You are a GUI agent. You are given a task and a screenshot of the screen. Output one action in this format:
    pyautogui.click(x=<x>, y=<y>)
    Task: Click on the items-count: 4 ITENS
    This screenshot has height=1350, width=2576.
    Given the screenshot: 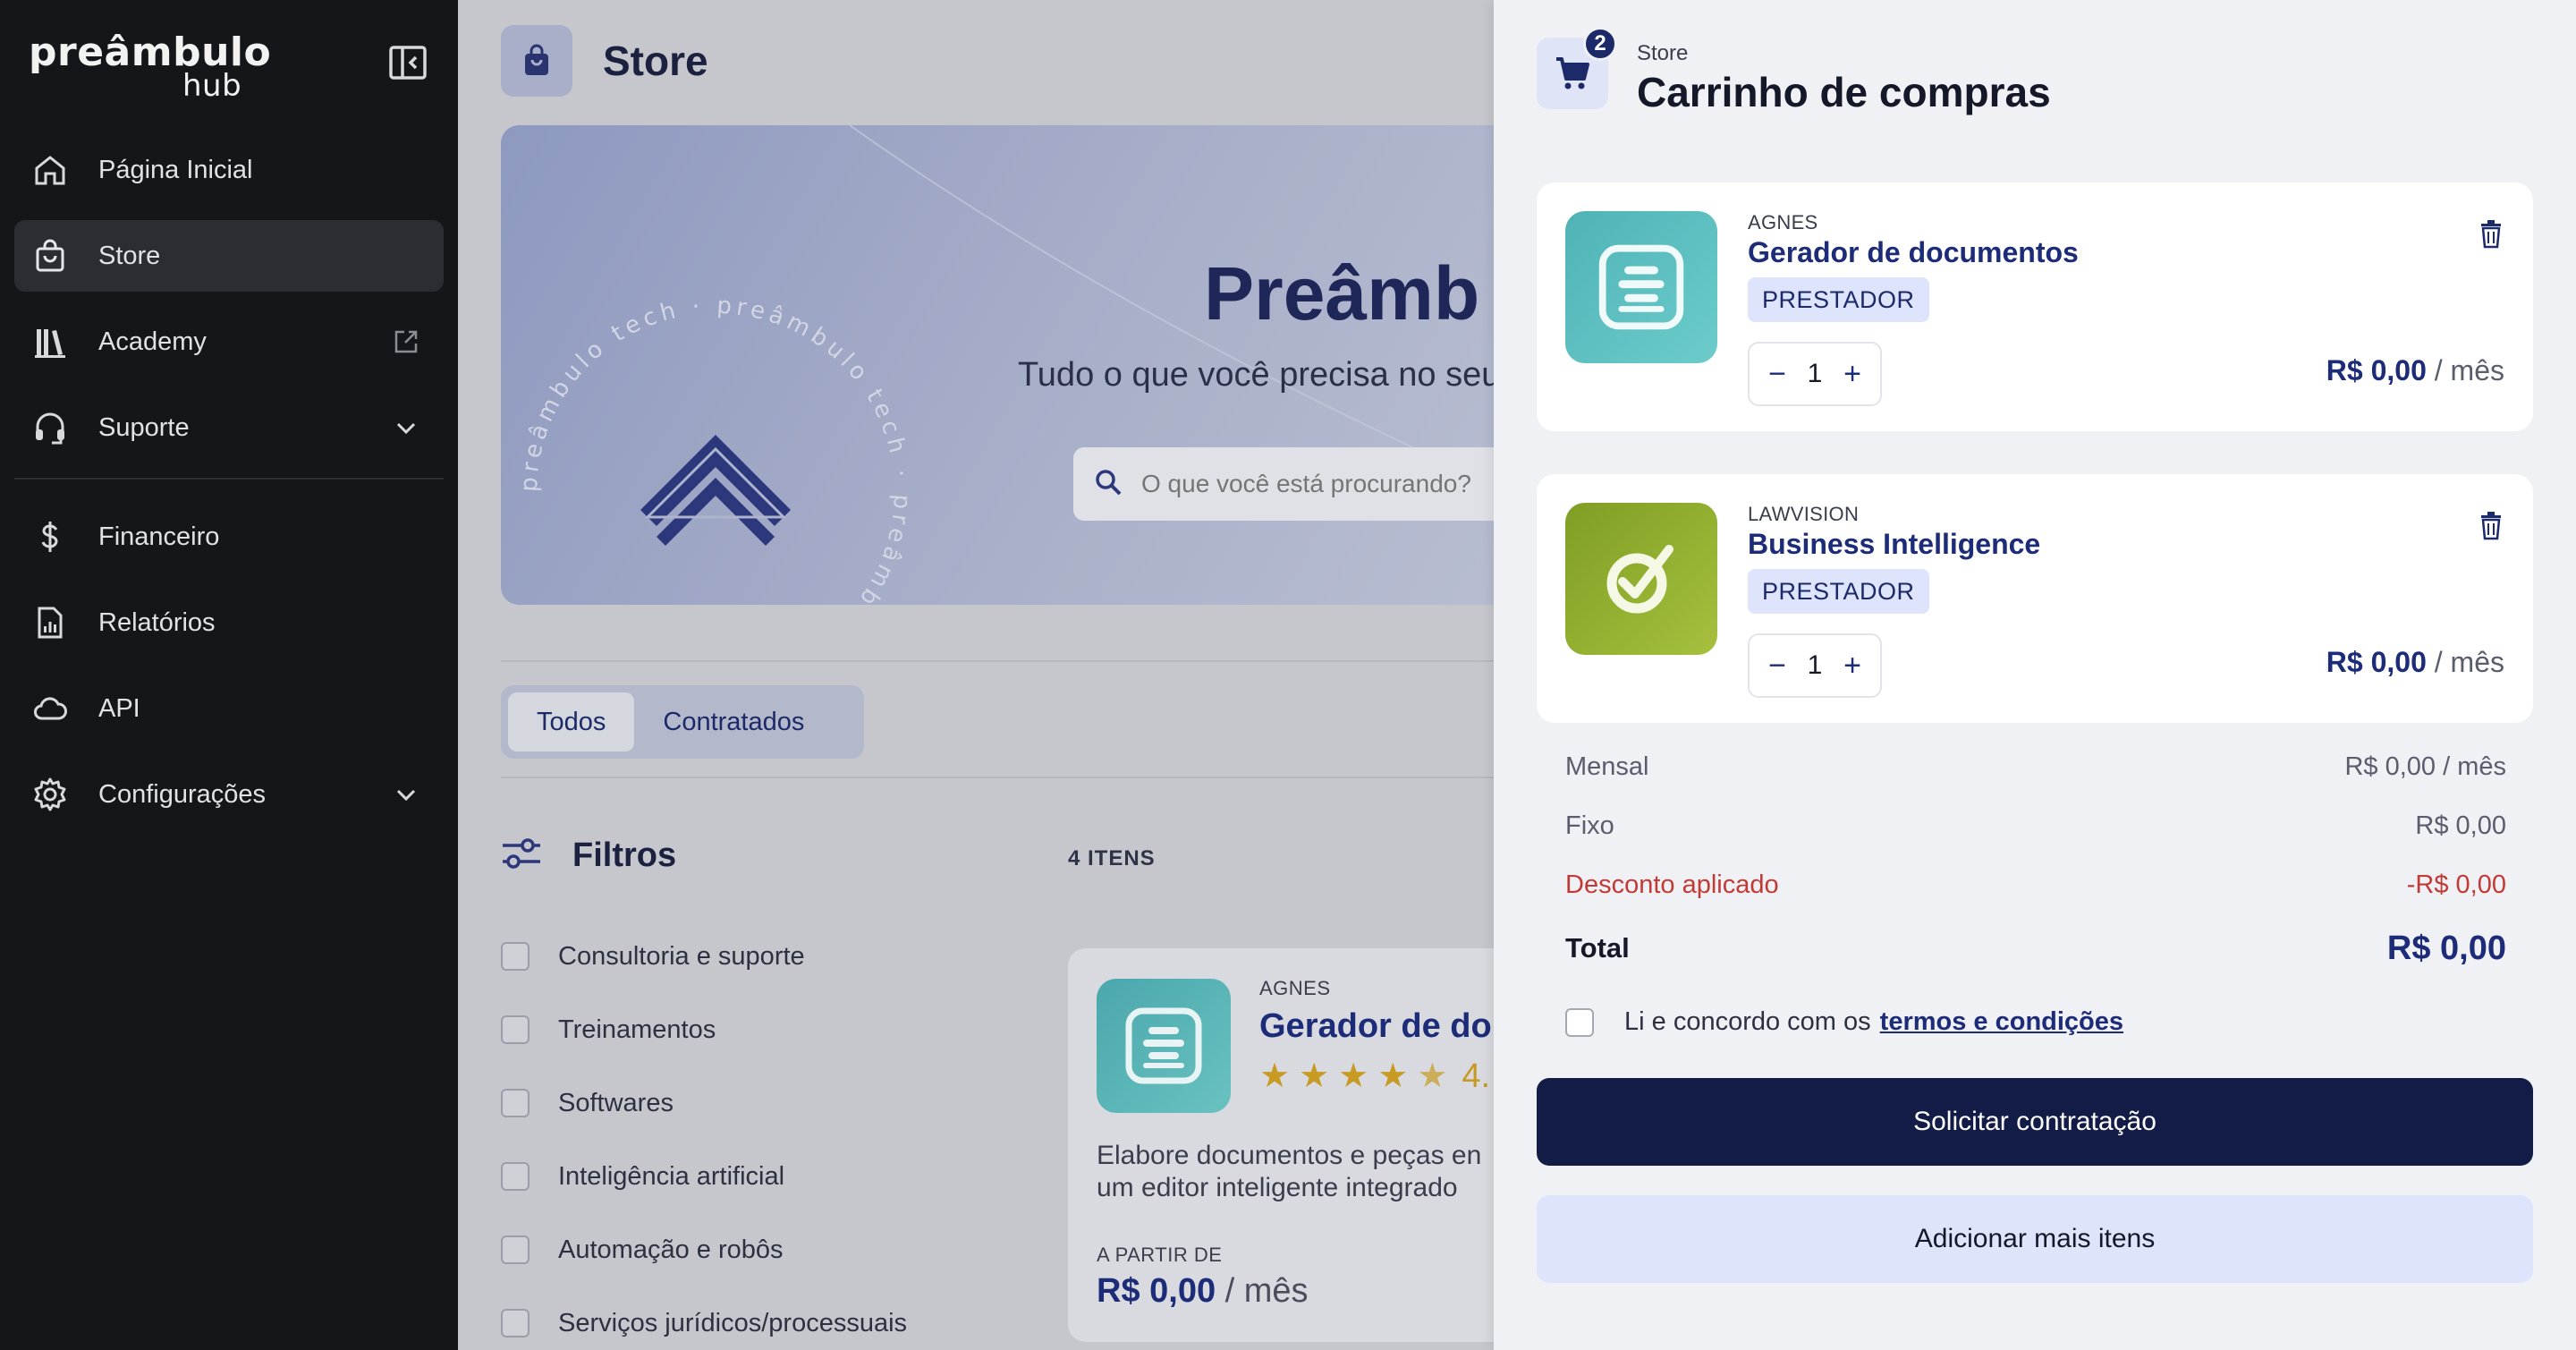 What is the action you would take?
    pyautogui.click(x=1112, y=858)
    